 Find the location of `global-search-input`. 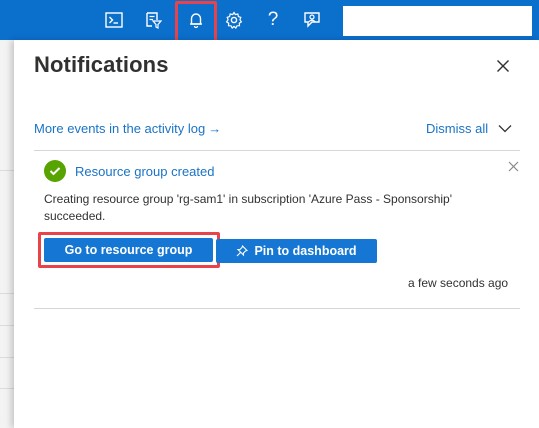

global-search-input is located at coordinates (437, 21).